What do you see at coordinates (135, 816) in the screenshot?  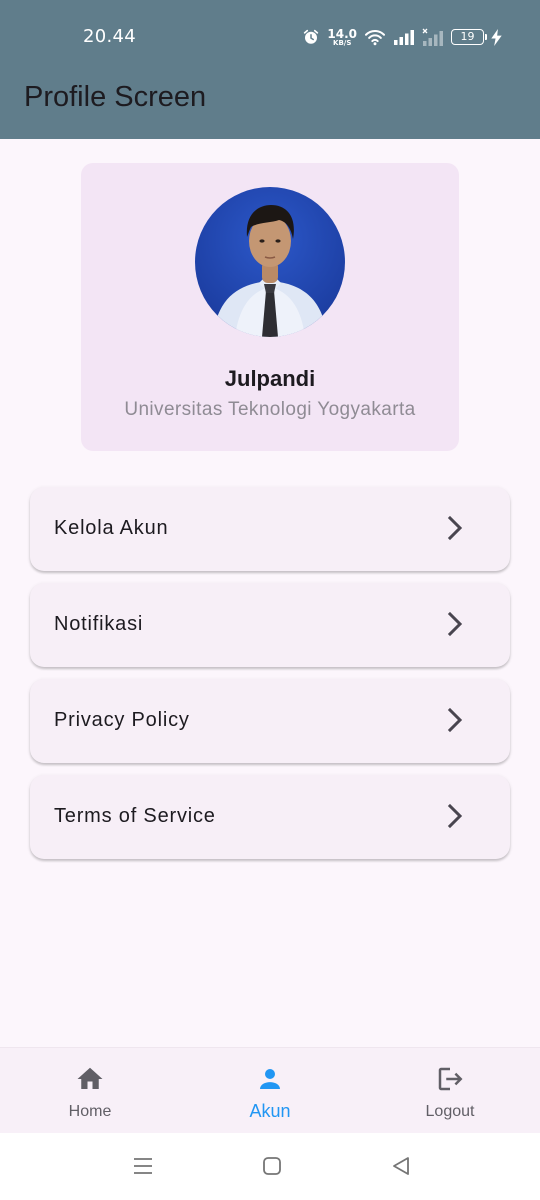 I see `menu-item-label: Terms of Service` at bounding box center [135, 816].